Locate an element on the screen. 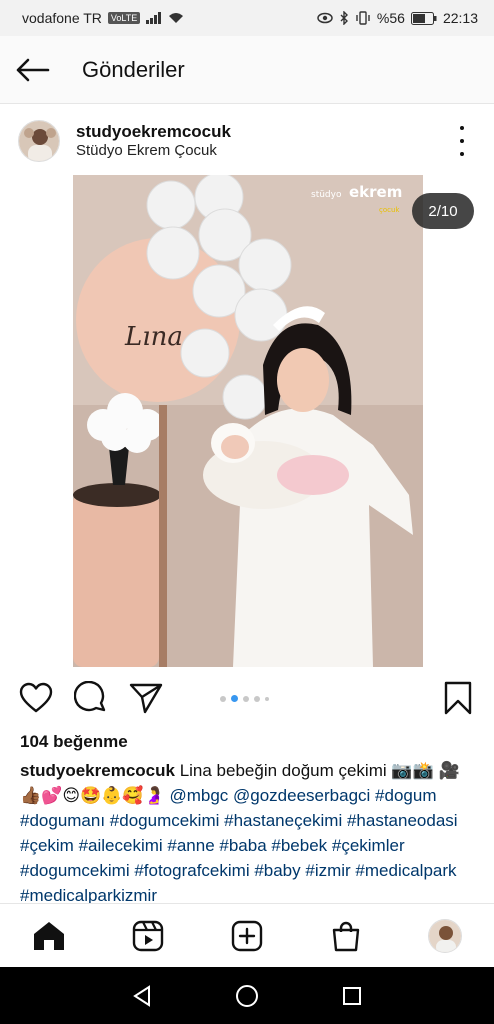  nav-reels is located at coordinates (148, 936).